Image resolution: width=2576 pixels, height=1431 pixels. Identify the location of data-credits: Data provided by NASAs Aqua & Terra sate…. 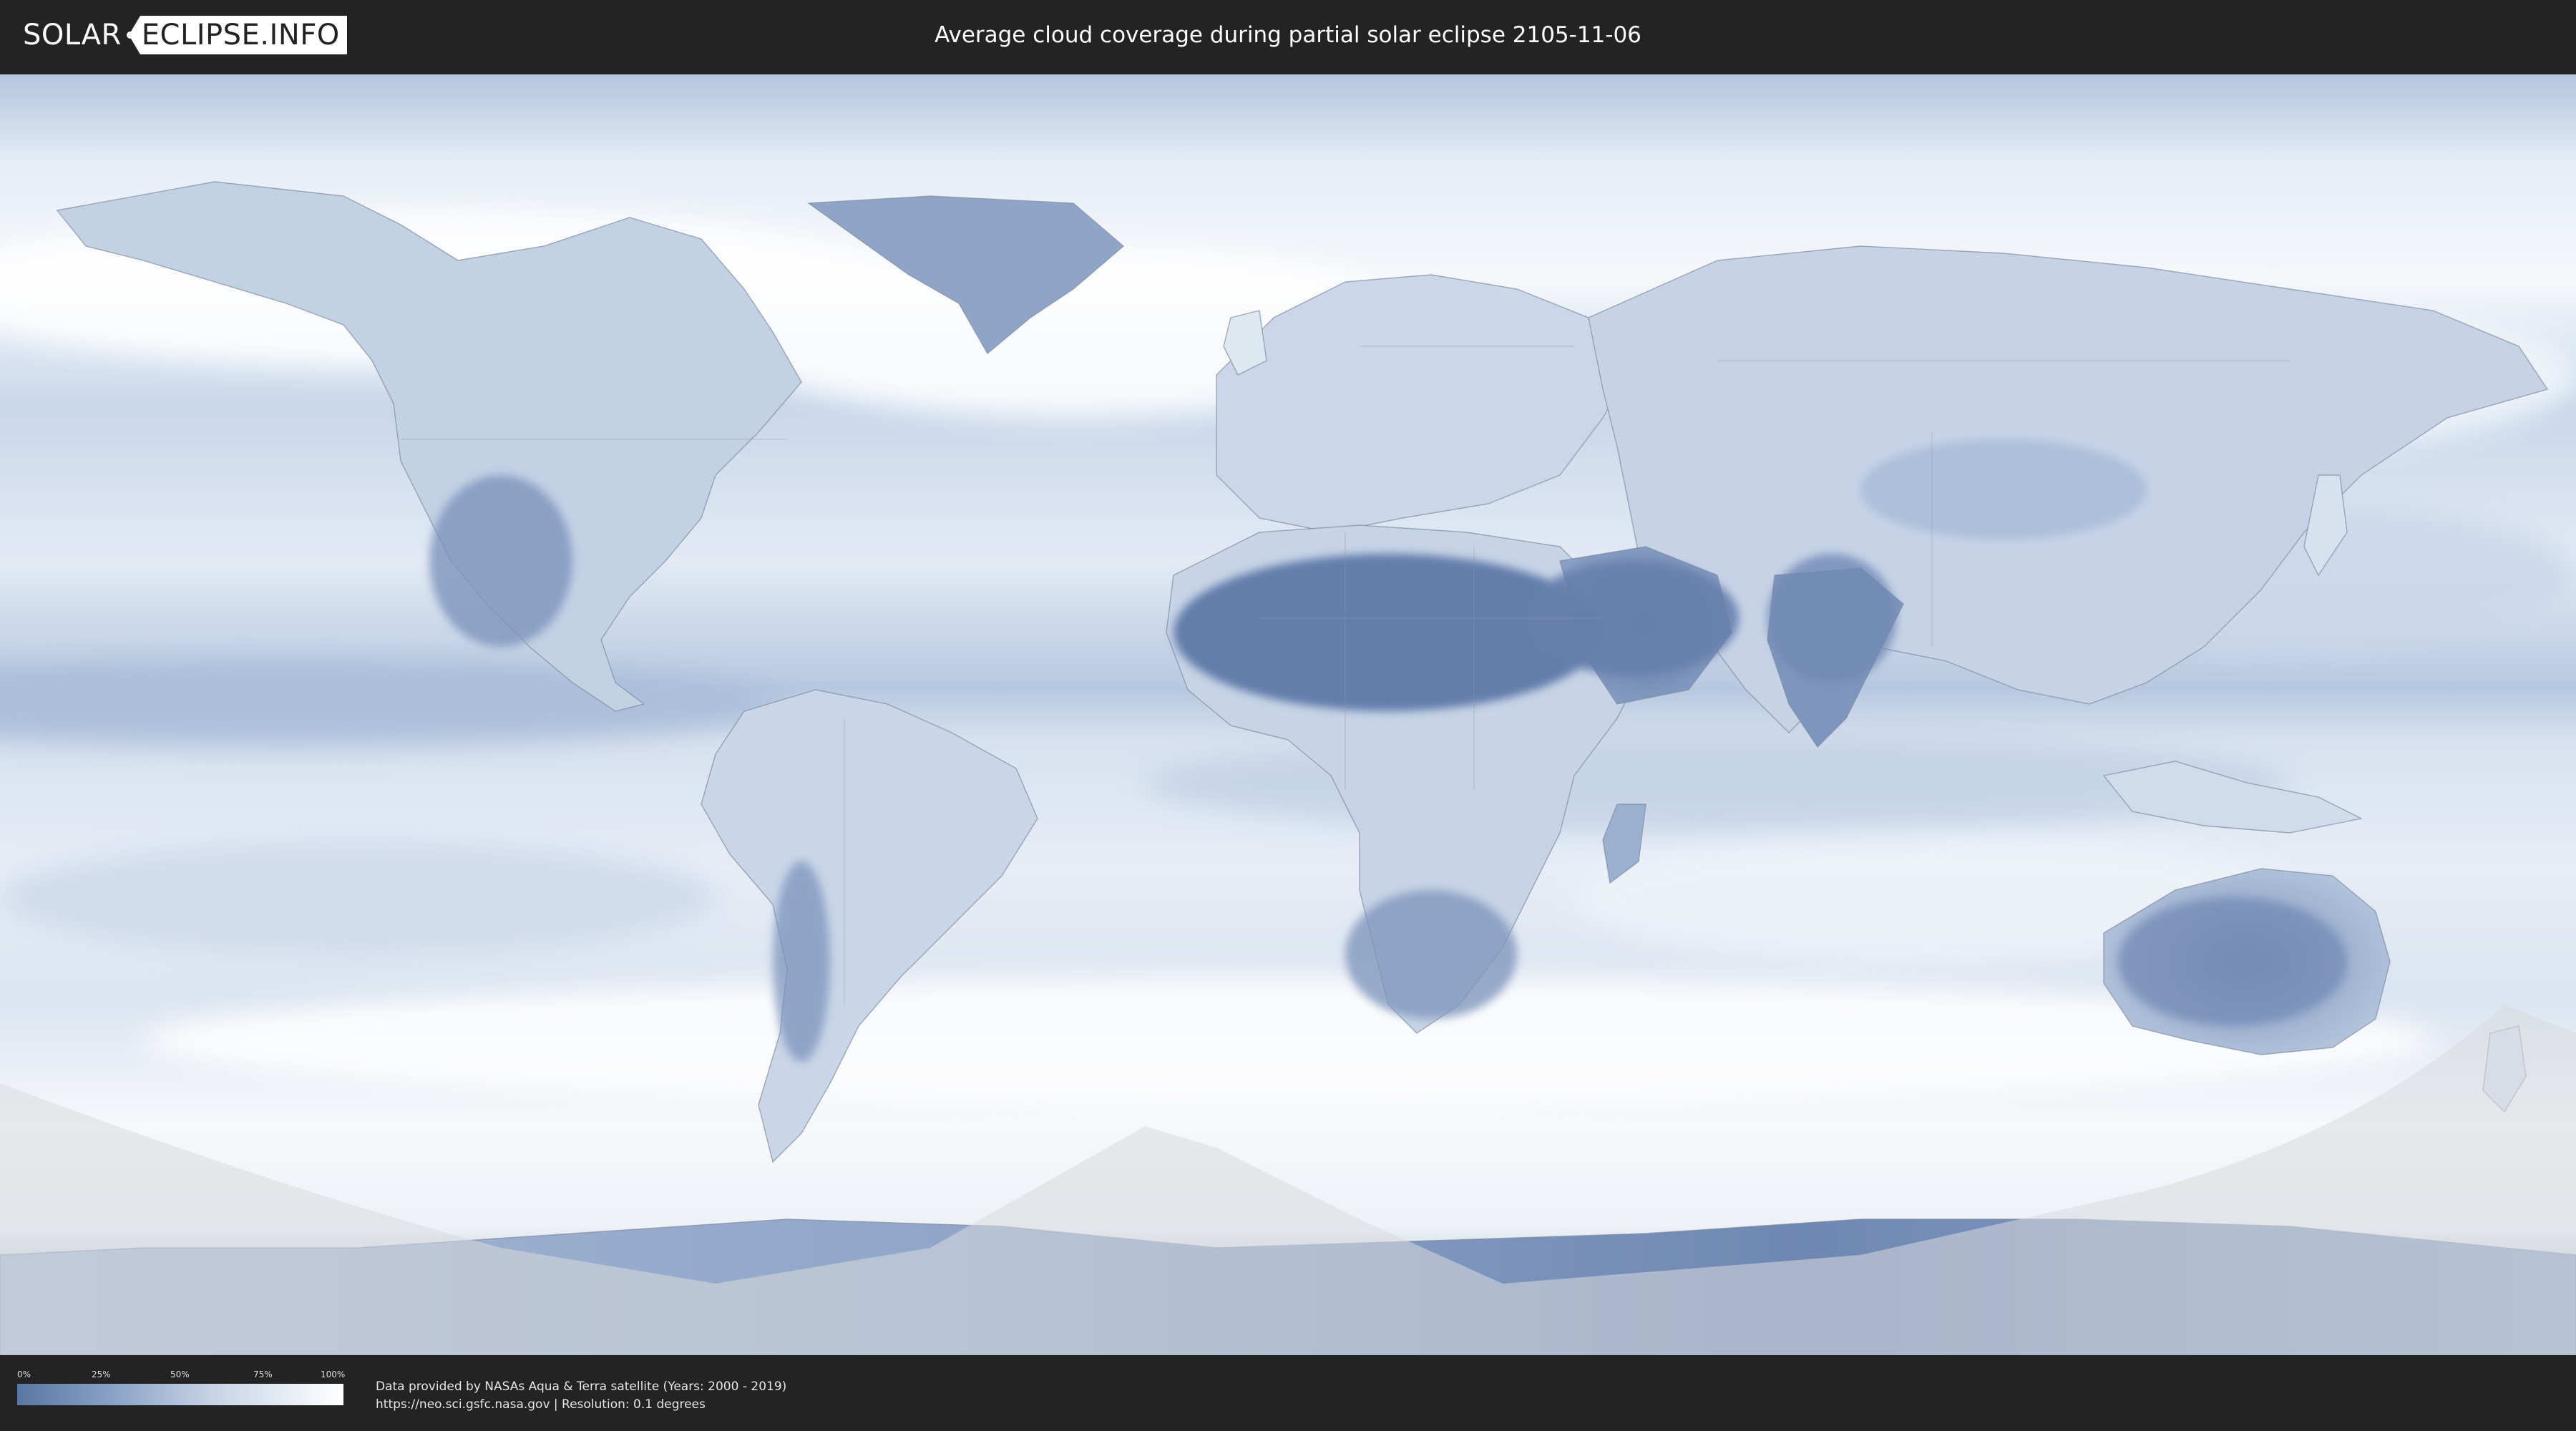
(581, 1396).